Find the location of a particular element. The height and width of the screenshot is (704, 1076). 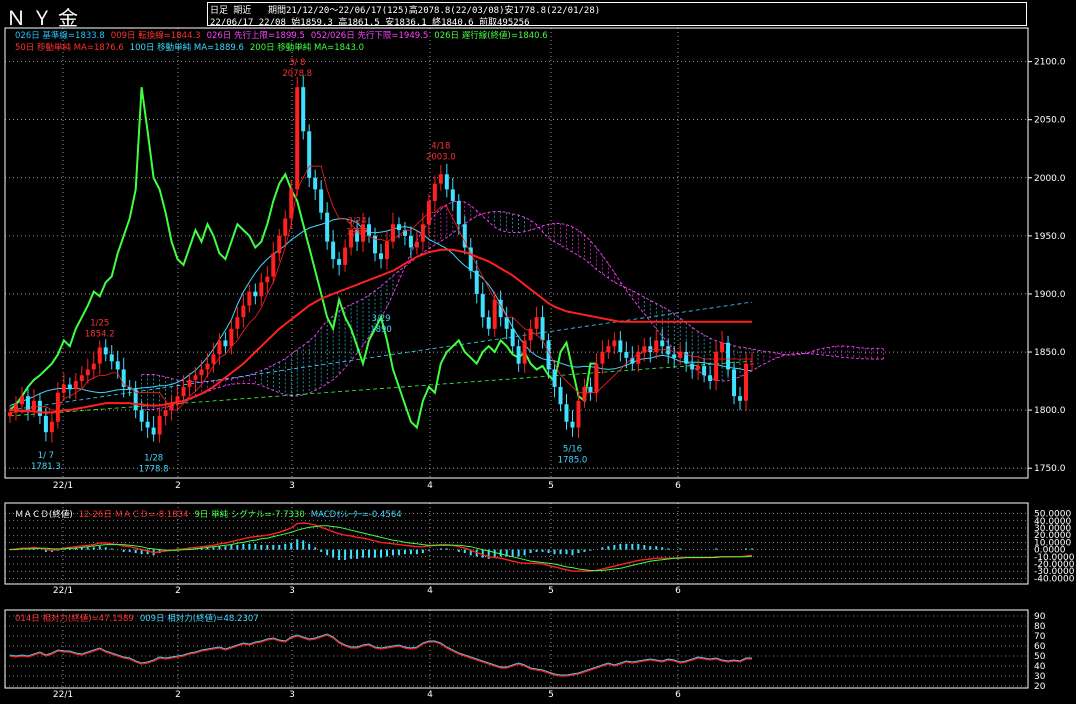

ichimoku-legend-item: 052/026日 先行下限=1949.5 is located at coordinates (369, 35).